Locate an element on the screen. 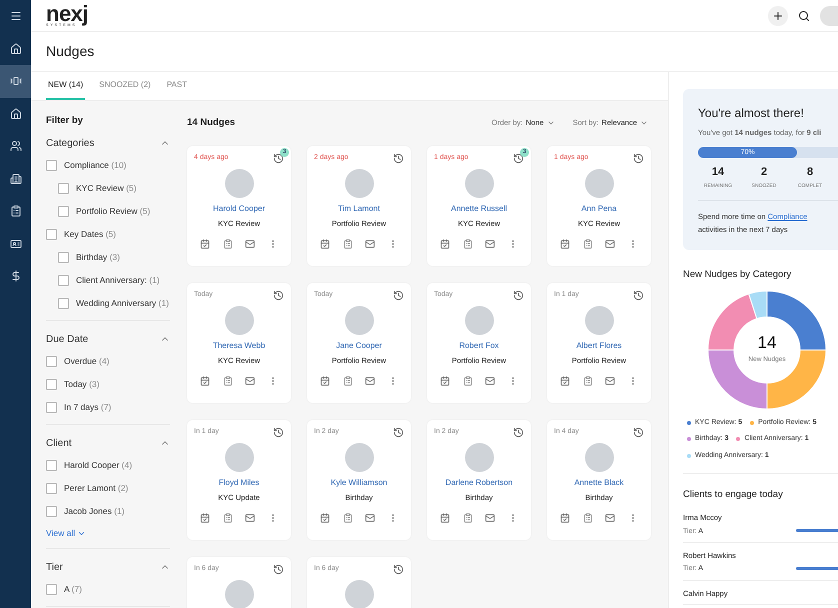 This screenshot has width=838, height=608. client-name: Tim Lamont is located at coordinates (359, 209).